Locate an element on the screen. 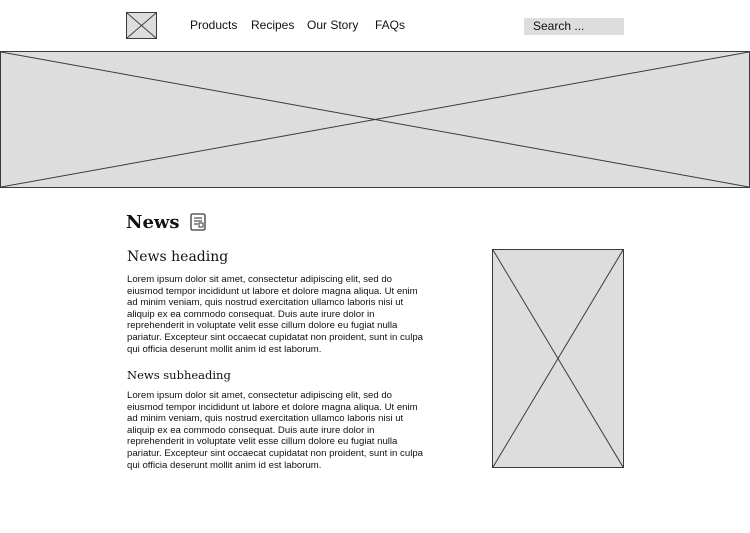  news-subheading: News subheading is located at coordinates (179, 375).